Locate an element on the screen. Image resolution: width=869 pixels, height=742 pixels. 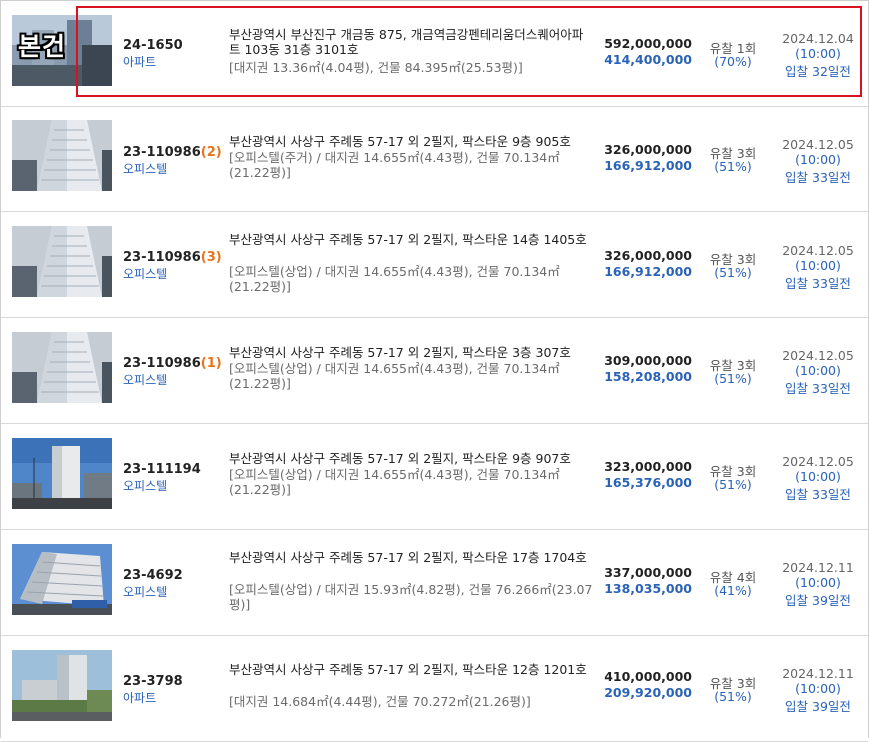
case-number-text: 23-3798 is located at coordinates (153, 681).